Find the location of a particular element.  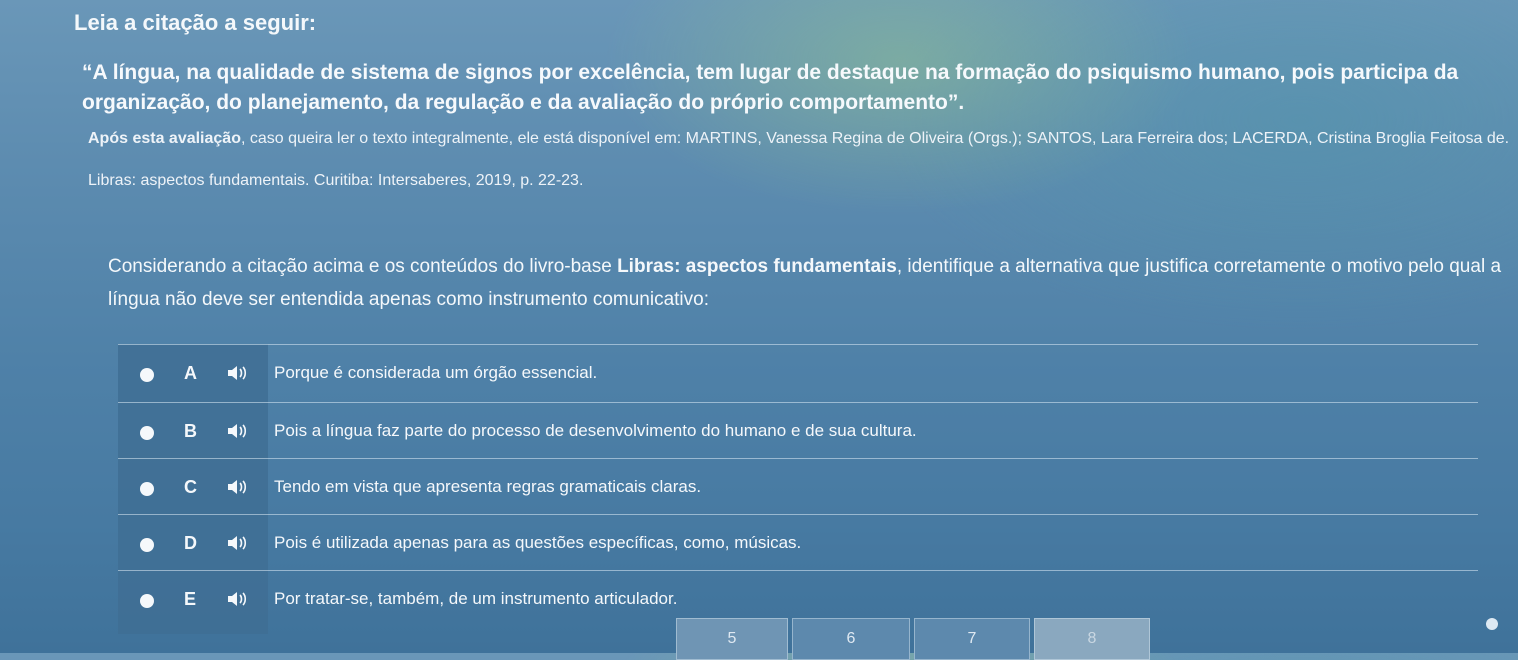

option-letter: D is located at coordinates (190, 543).